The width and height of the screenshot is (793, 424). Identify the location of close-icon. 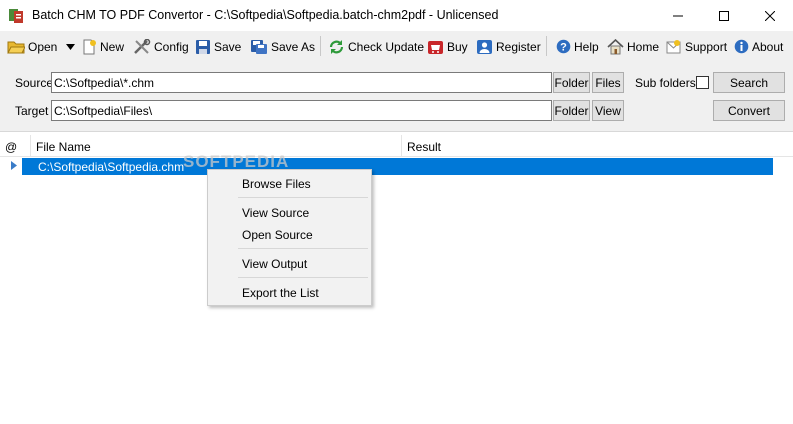
(770, 15).